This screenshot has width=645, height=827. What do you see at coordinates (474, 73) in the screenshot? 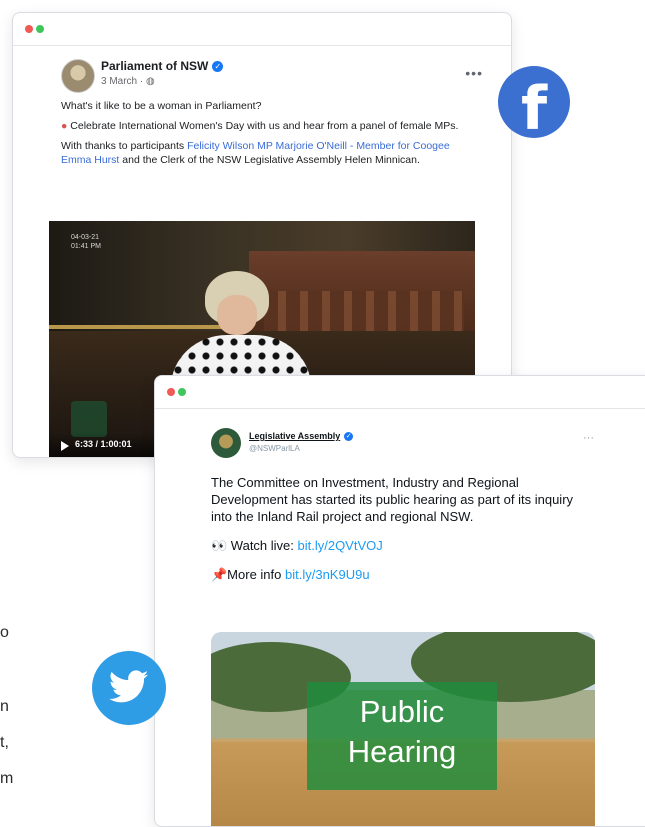
I see `more-options-button: •••` at bounding box center [474, 73].